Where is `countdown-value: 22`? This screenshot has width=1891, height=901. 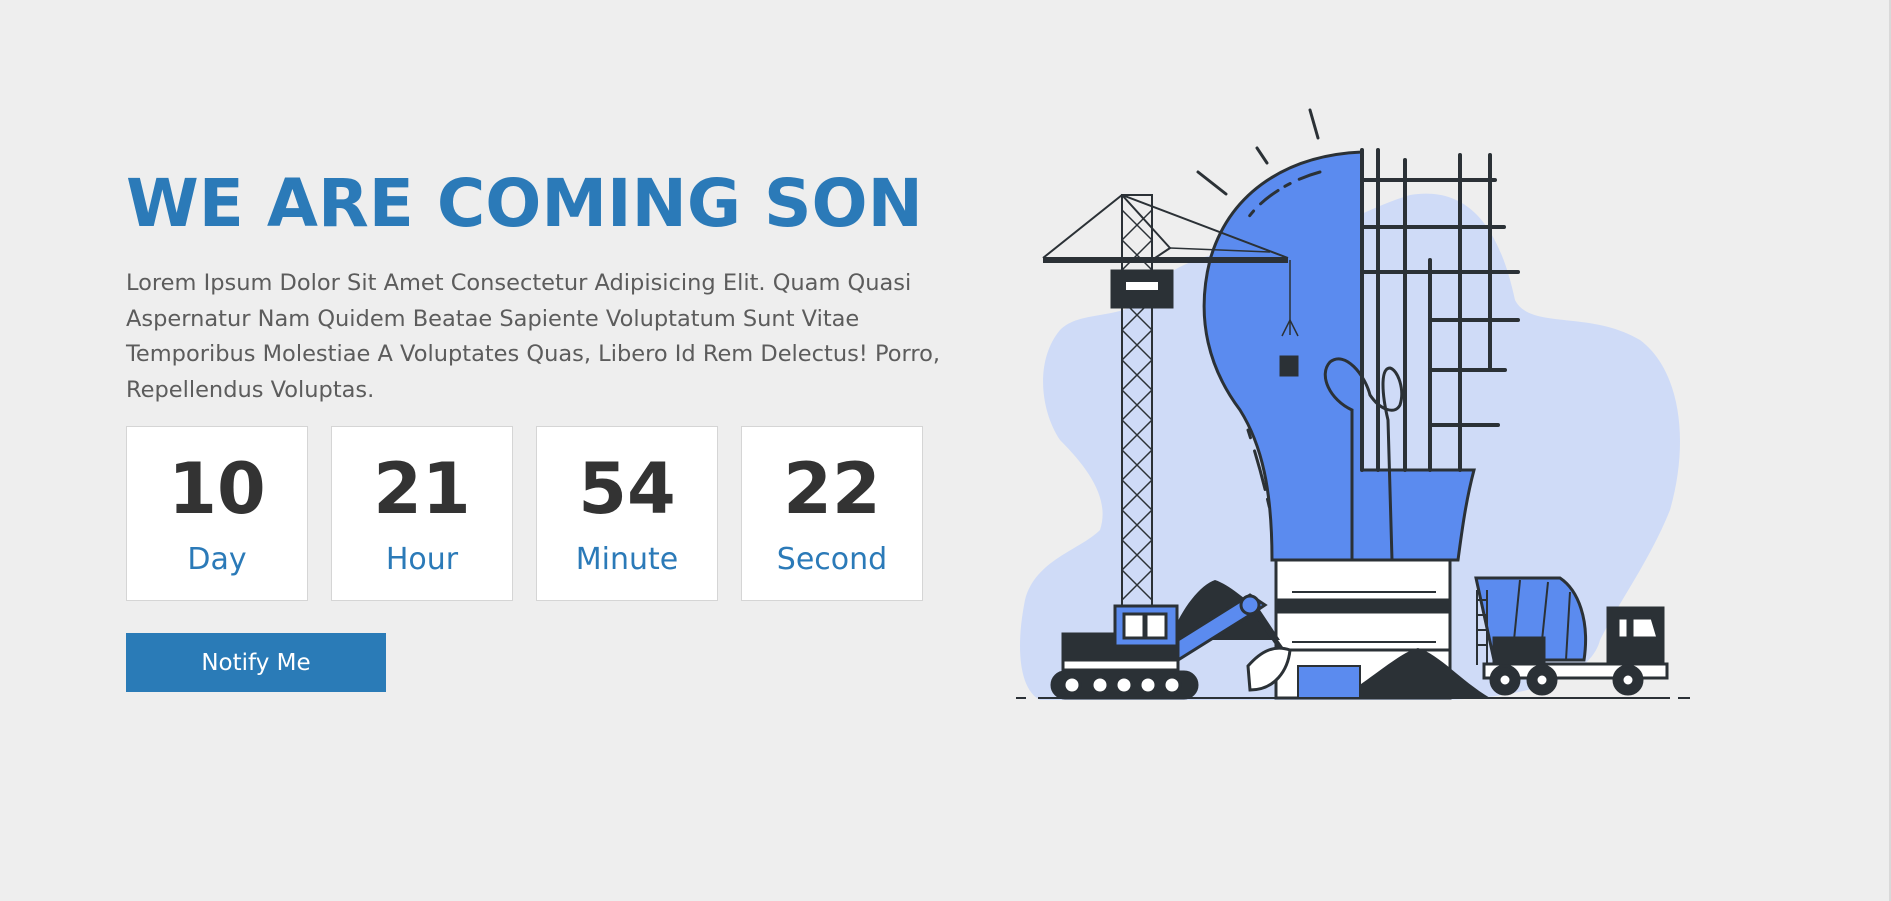
countdown-value: 22 is located at coordinates (832, 489).